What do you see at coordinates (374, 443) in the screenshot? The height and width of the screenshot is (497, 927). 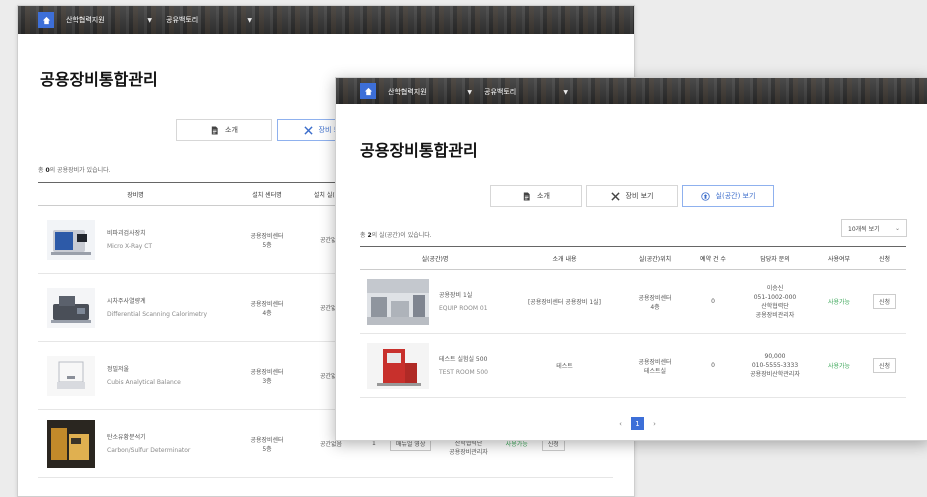 I see `reservation-count: 1` at bounding box center [374, 443].